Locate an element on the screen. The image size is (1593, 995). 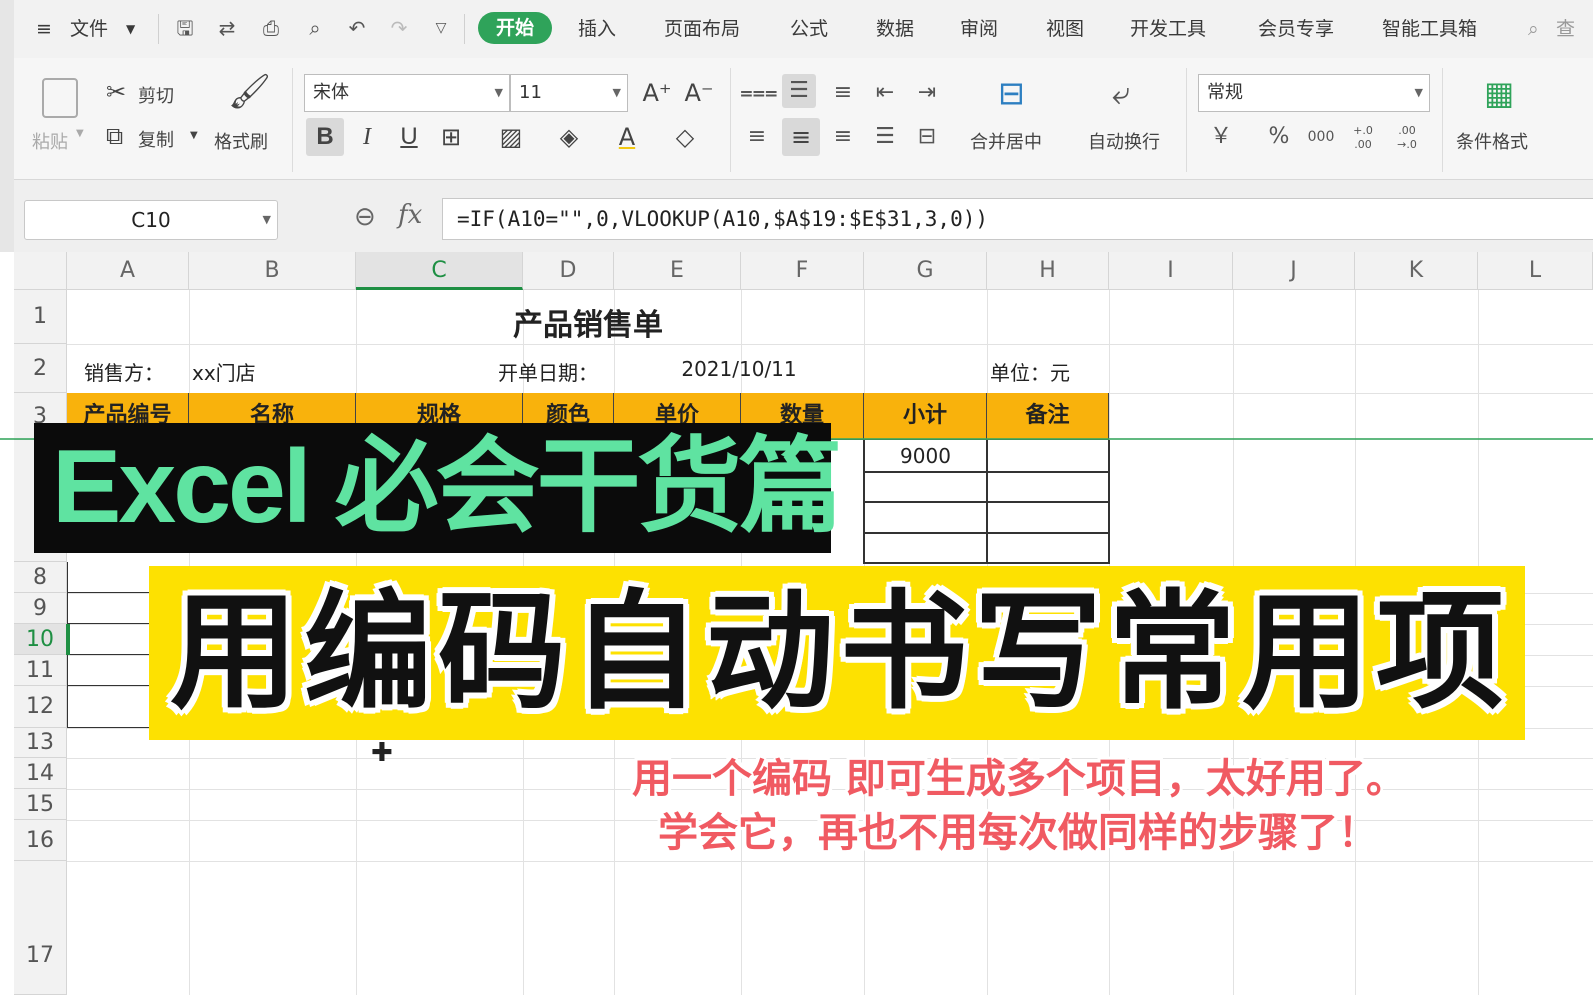
column-header-f: F is located at coordinates (802, 271).